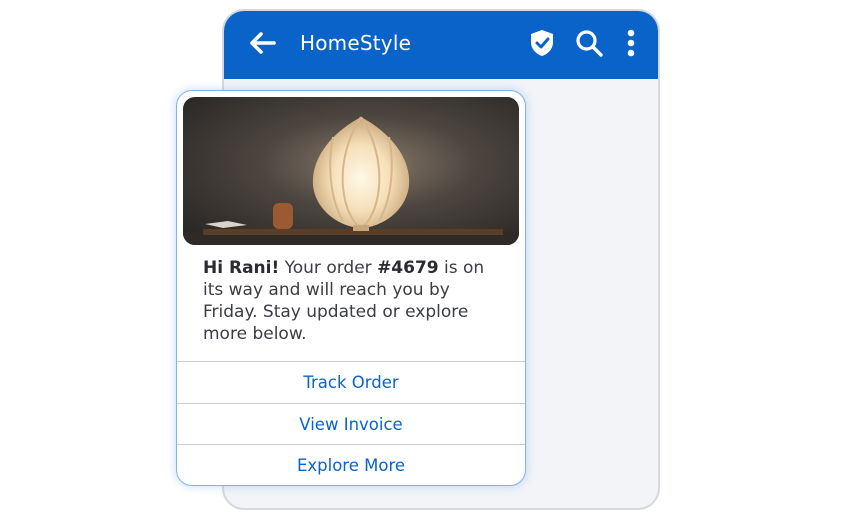 This screenshot has width=845, height=520. What do you see at coordinates (328, 268) in the screenshot?
I see `message-part: Your order` at bounding box center [328, 268].